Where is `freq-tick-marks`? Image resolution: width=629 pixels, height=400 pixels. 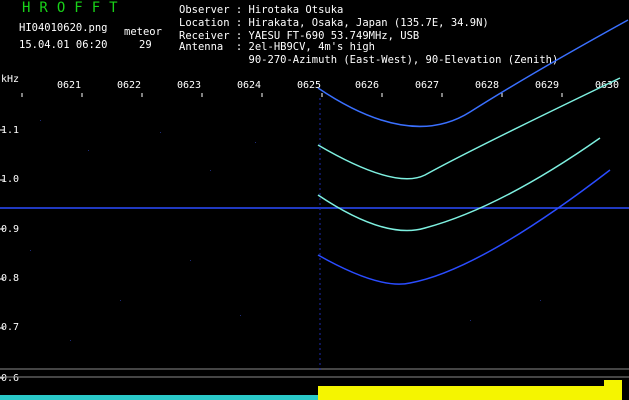
freq-tick-marks is located at coordinates (2, 254).